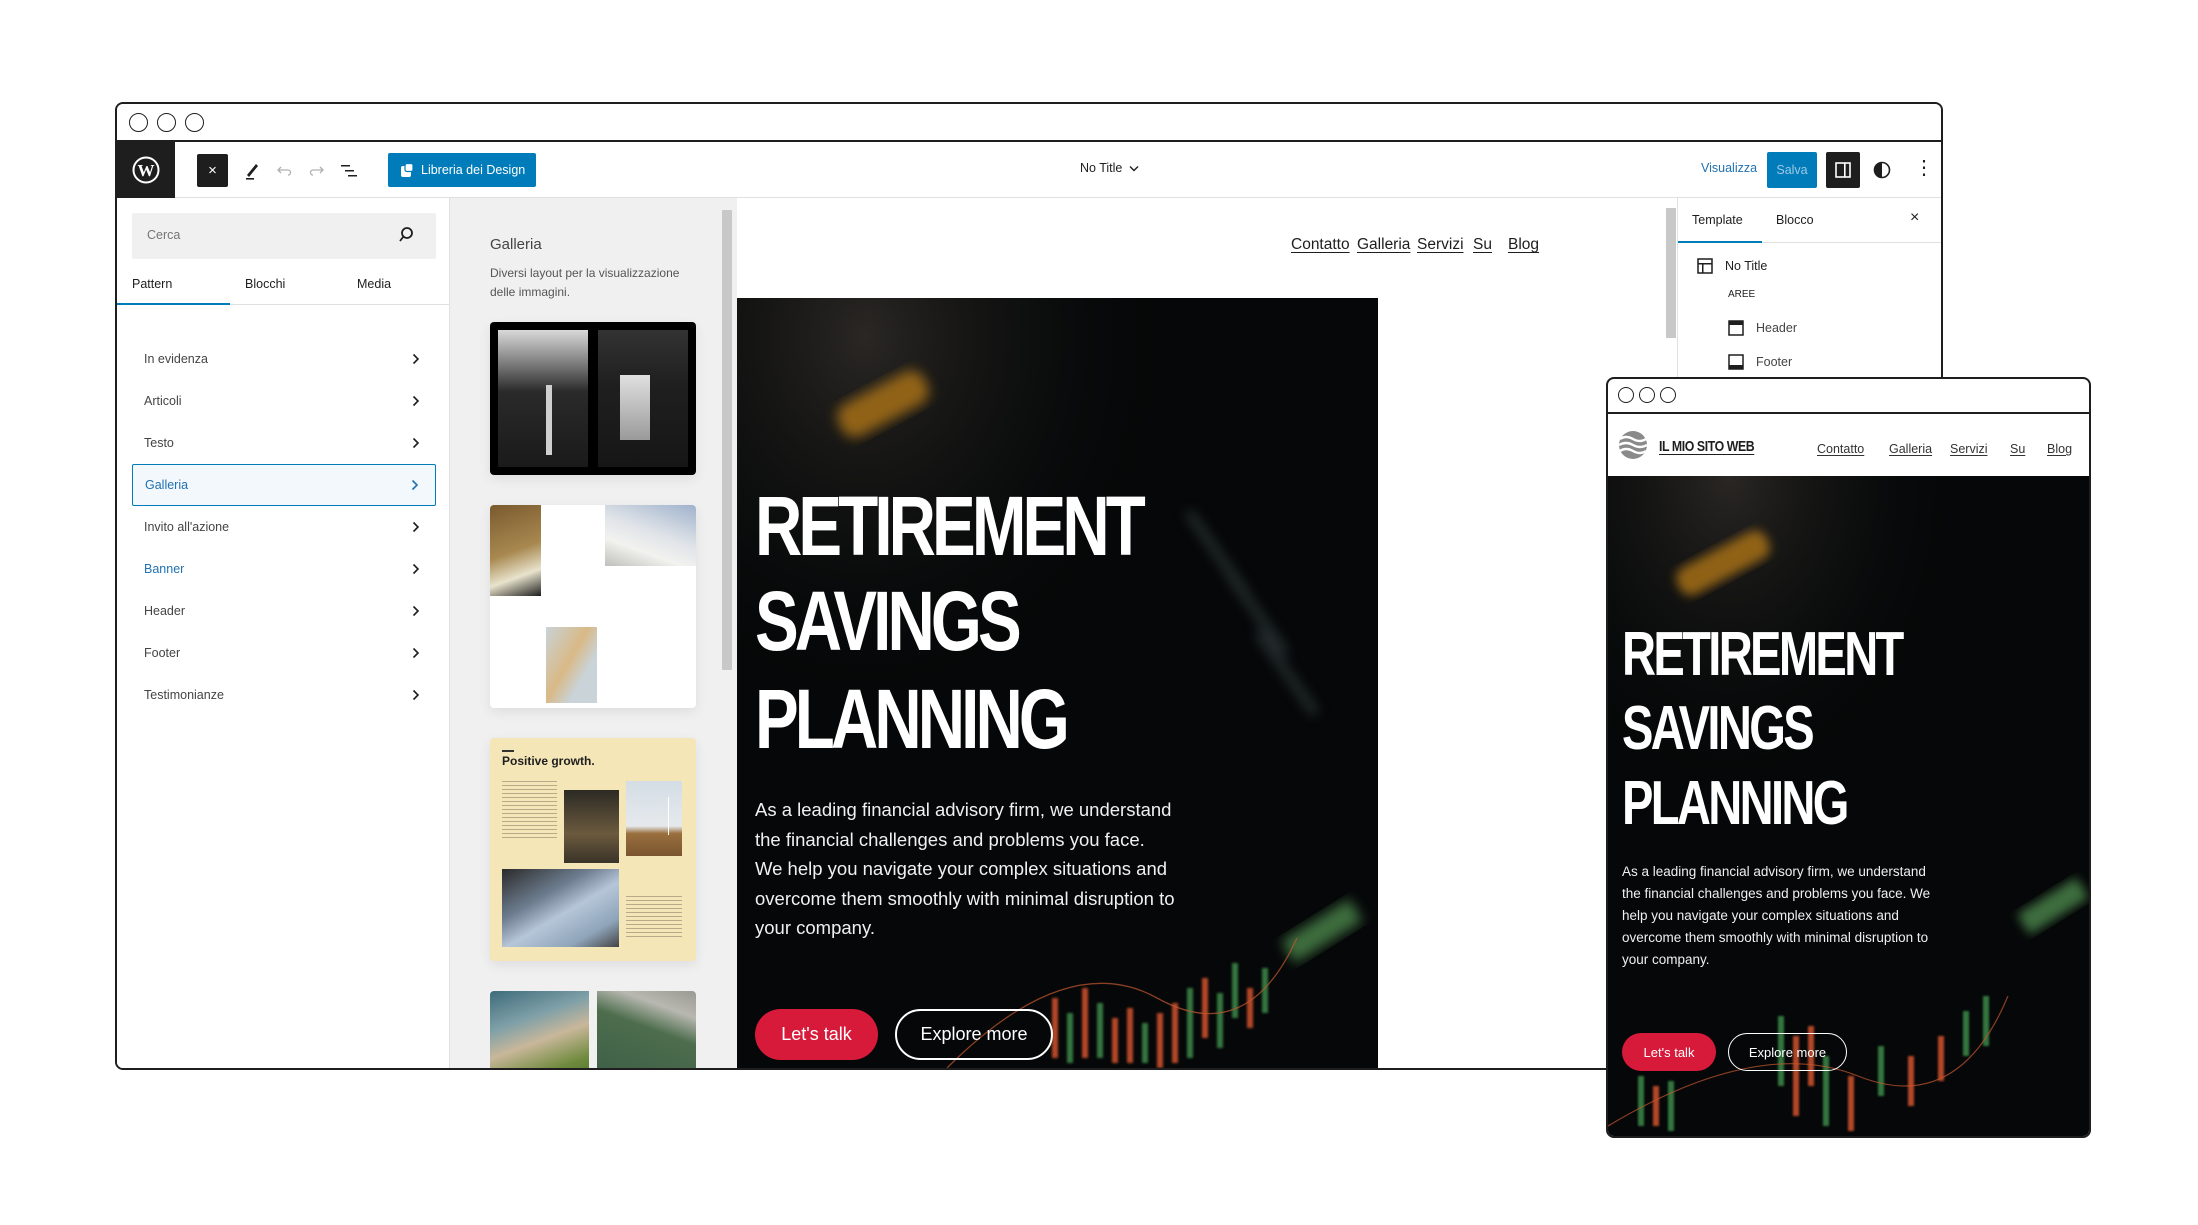 This screenshot has width=2198, height=1225. What do you see at coordinates (284, 611) in the screenshot?
I see `category-item: Header` at bounding box center [284, 611].